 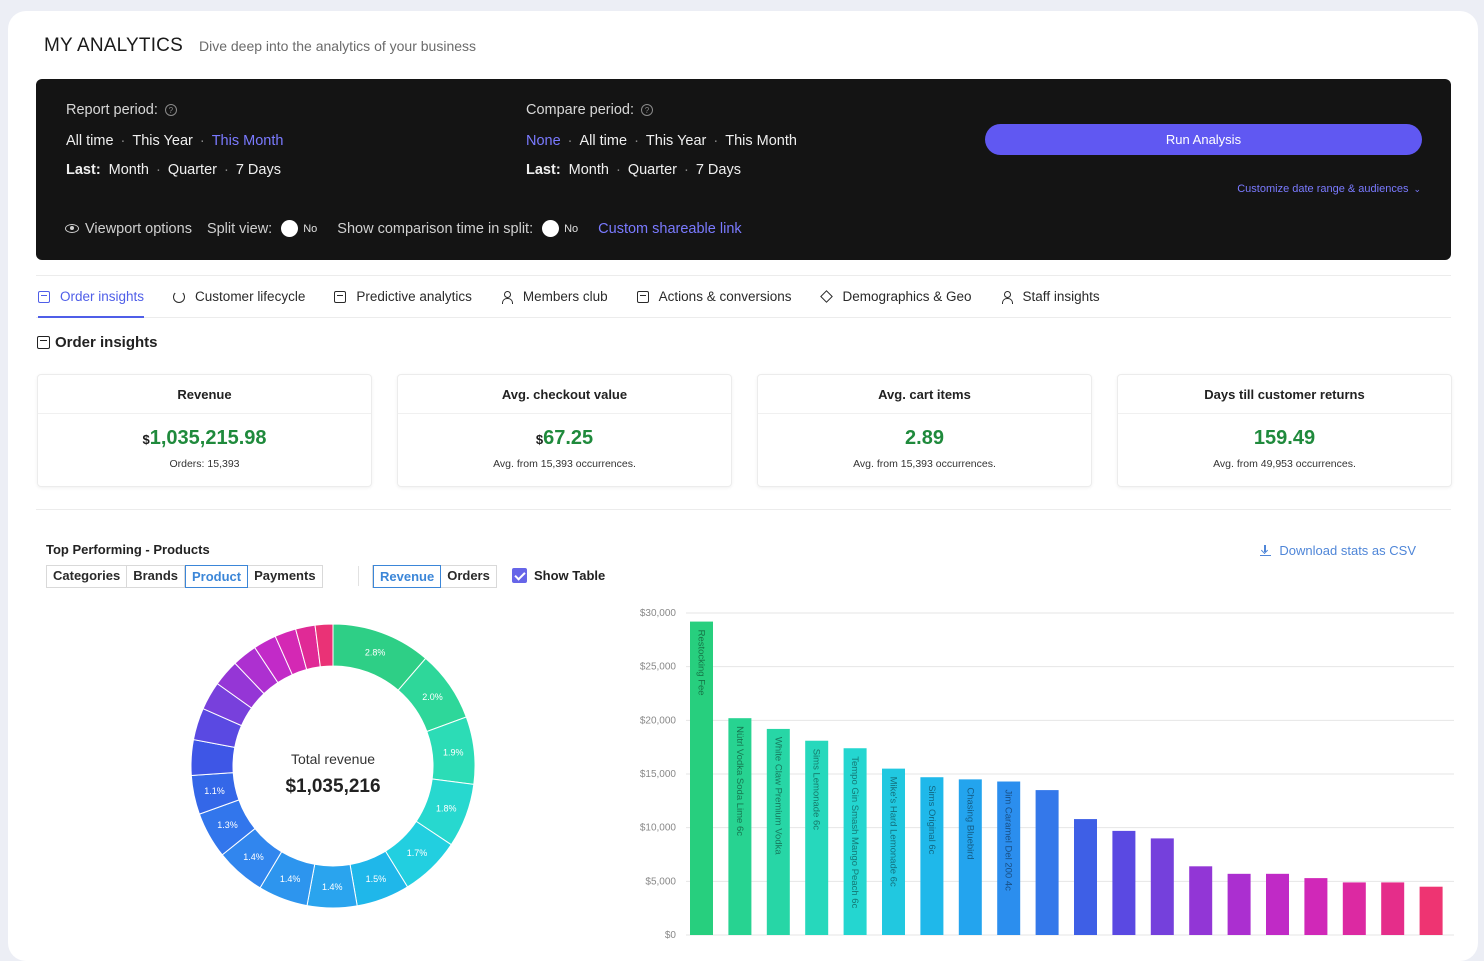 What do you see at coordinates (816, 790) in the screenshot?
I see `bar-label: Sims Lemonade 6c` at bounding box center [816, 790].